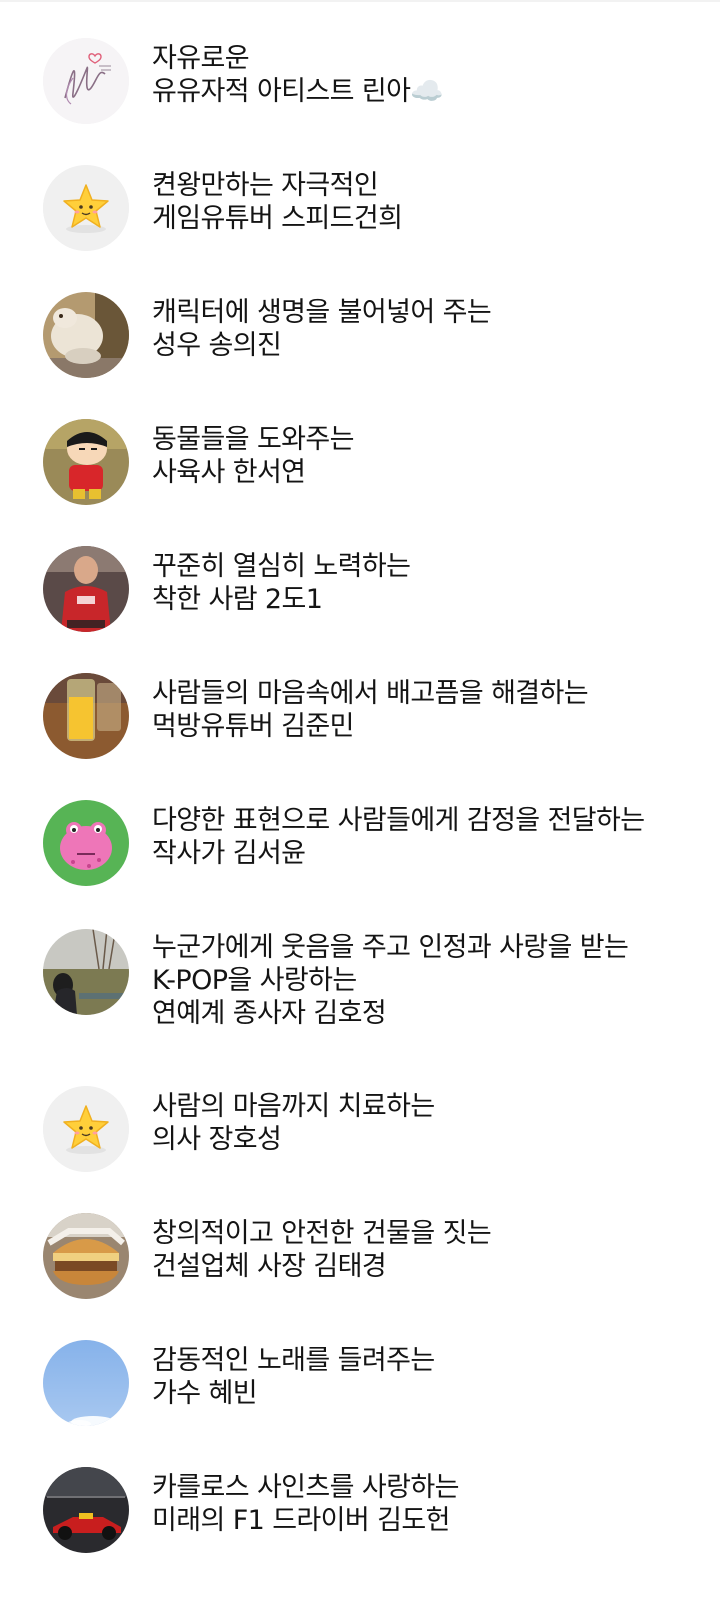 The width and height of the screenshot is (720, 1600). What do you see at coordinates (253, 726) in the screenshot?
I see `profile-line: 먹방유튜버 김준민` at bounding box center [253, 726].